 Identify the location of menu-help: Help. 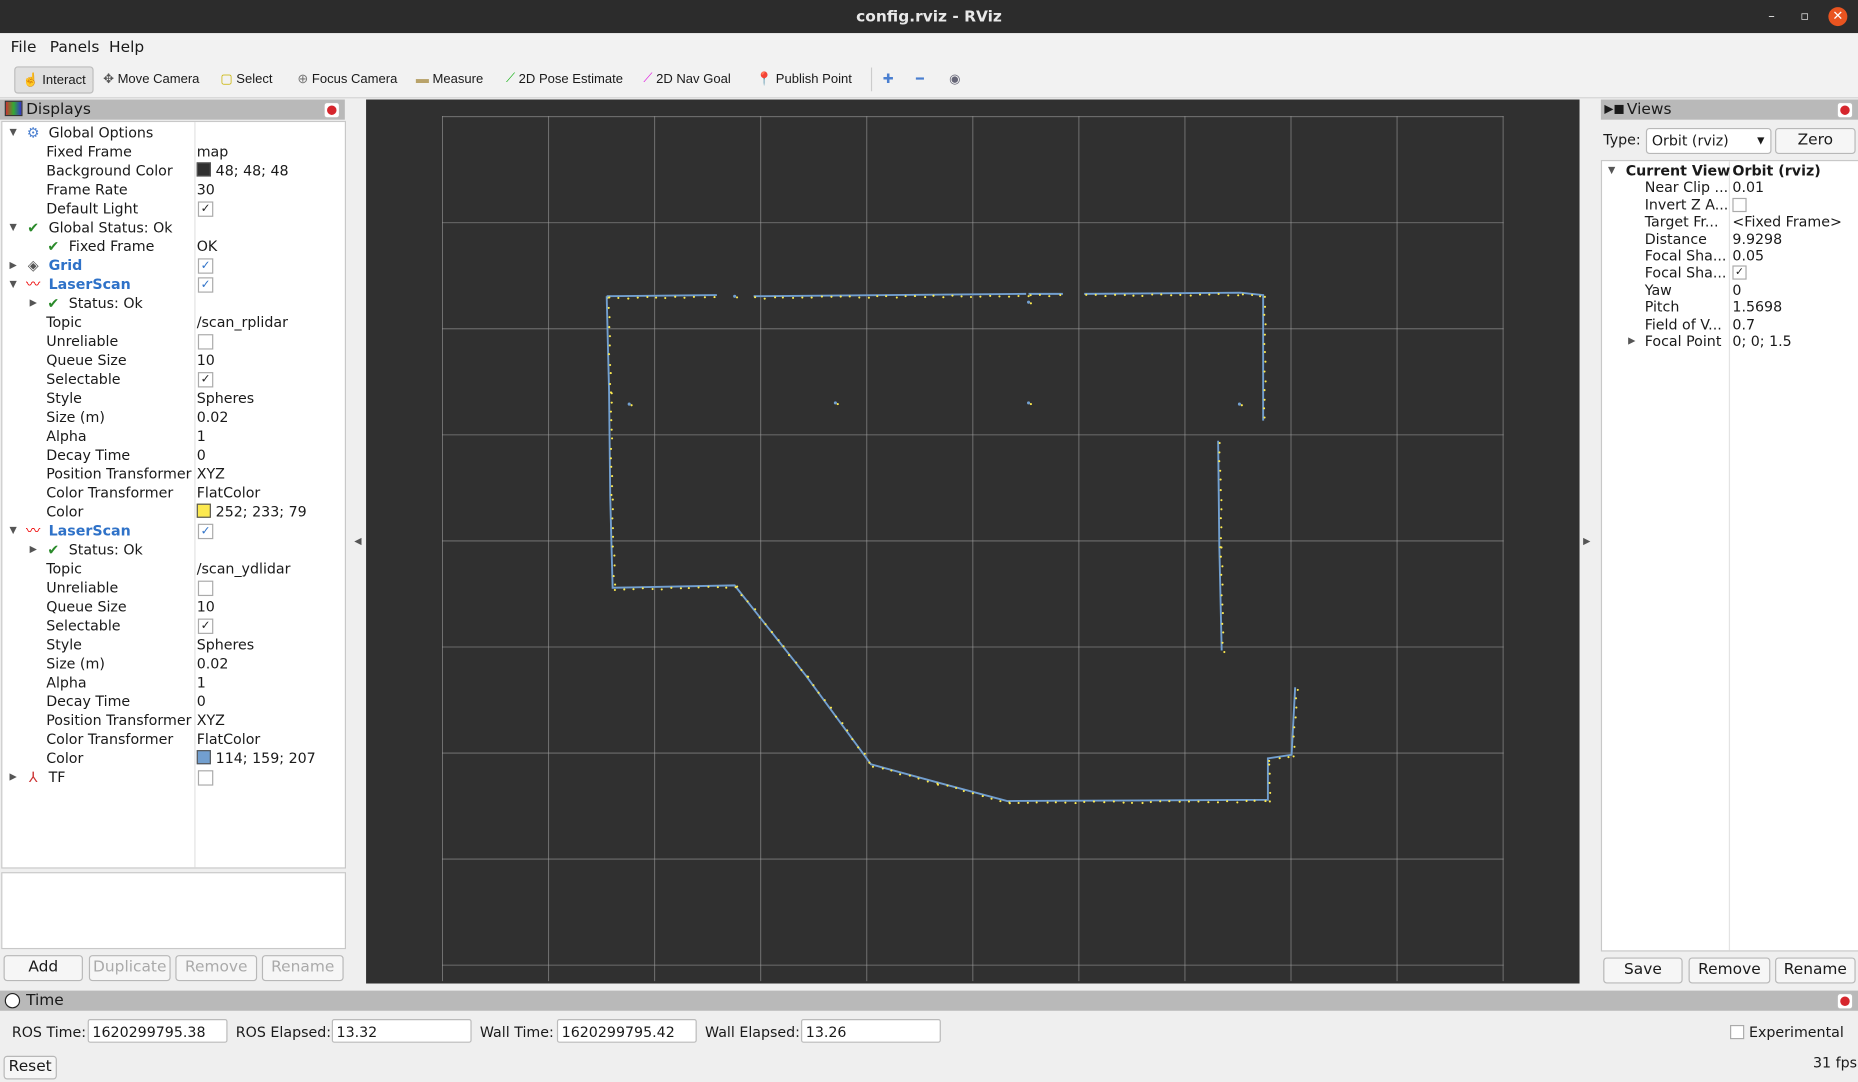
(126, 48).